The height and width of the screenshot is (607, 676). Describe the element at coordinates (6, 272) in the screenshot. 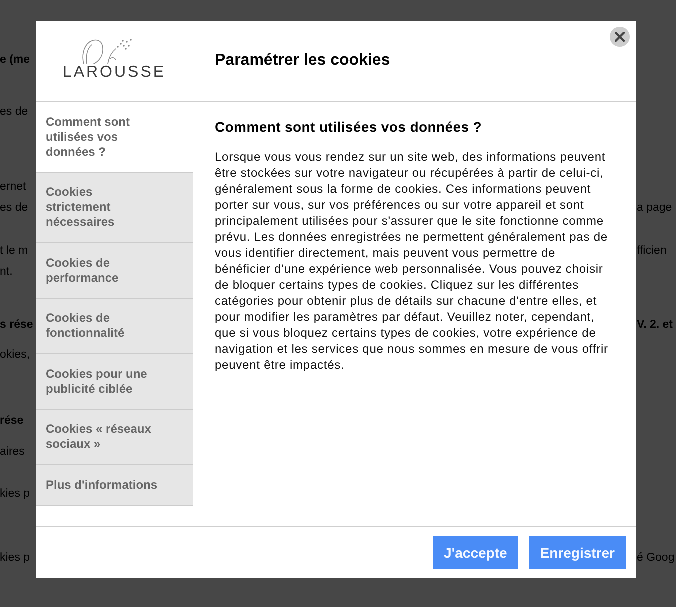

I see `page-text: nt.` at that location.